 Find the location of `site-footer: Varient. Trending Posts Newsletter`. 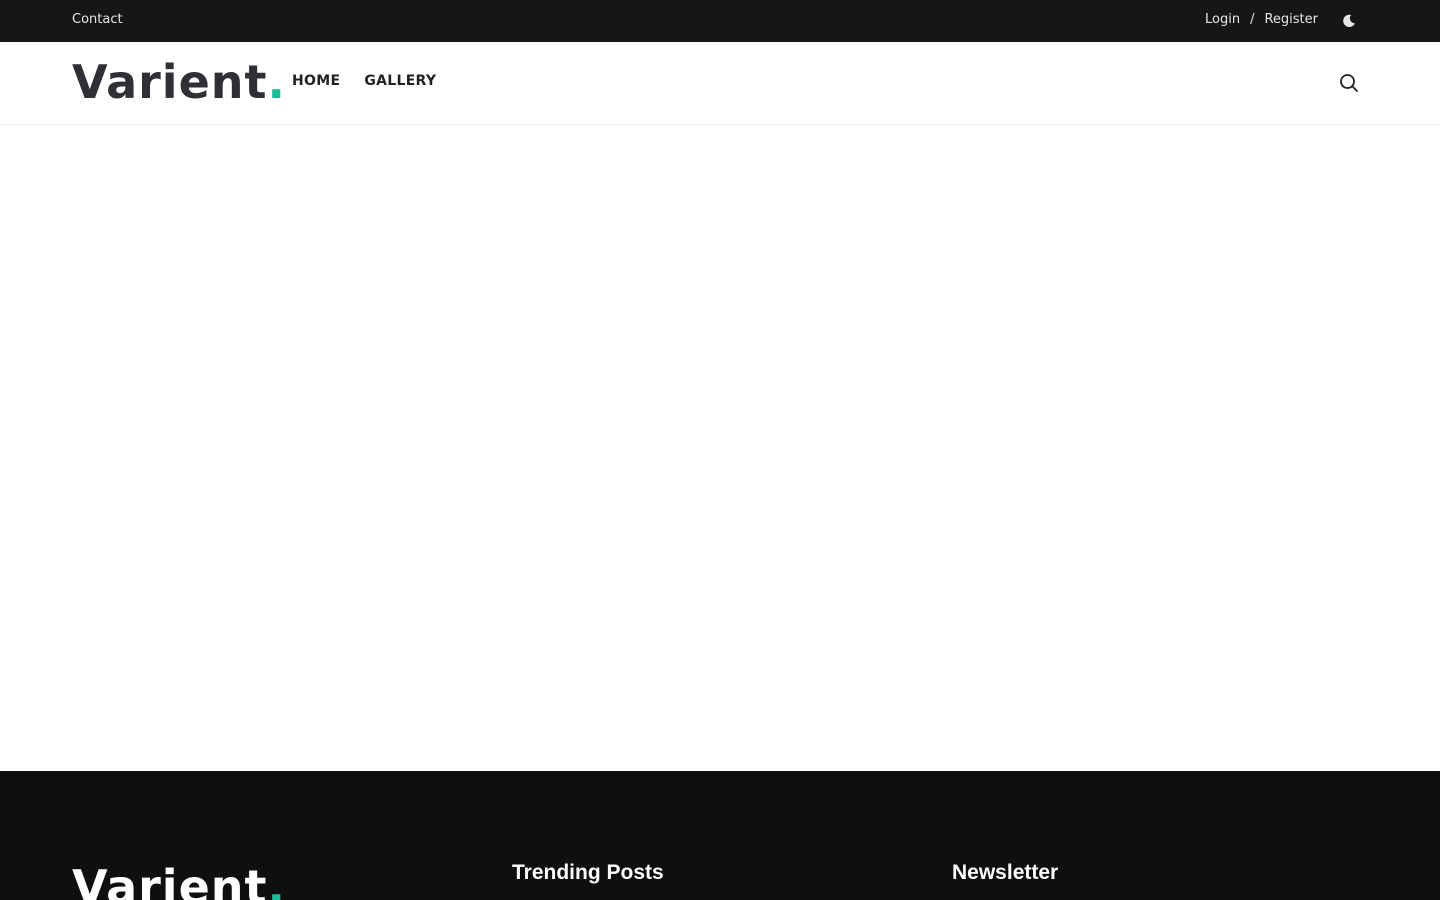

site-footer: Varient. Trending Posts Newsletter is located at coordinates (720, 835).